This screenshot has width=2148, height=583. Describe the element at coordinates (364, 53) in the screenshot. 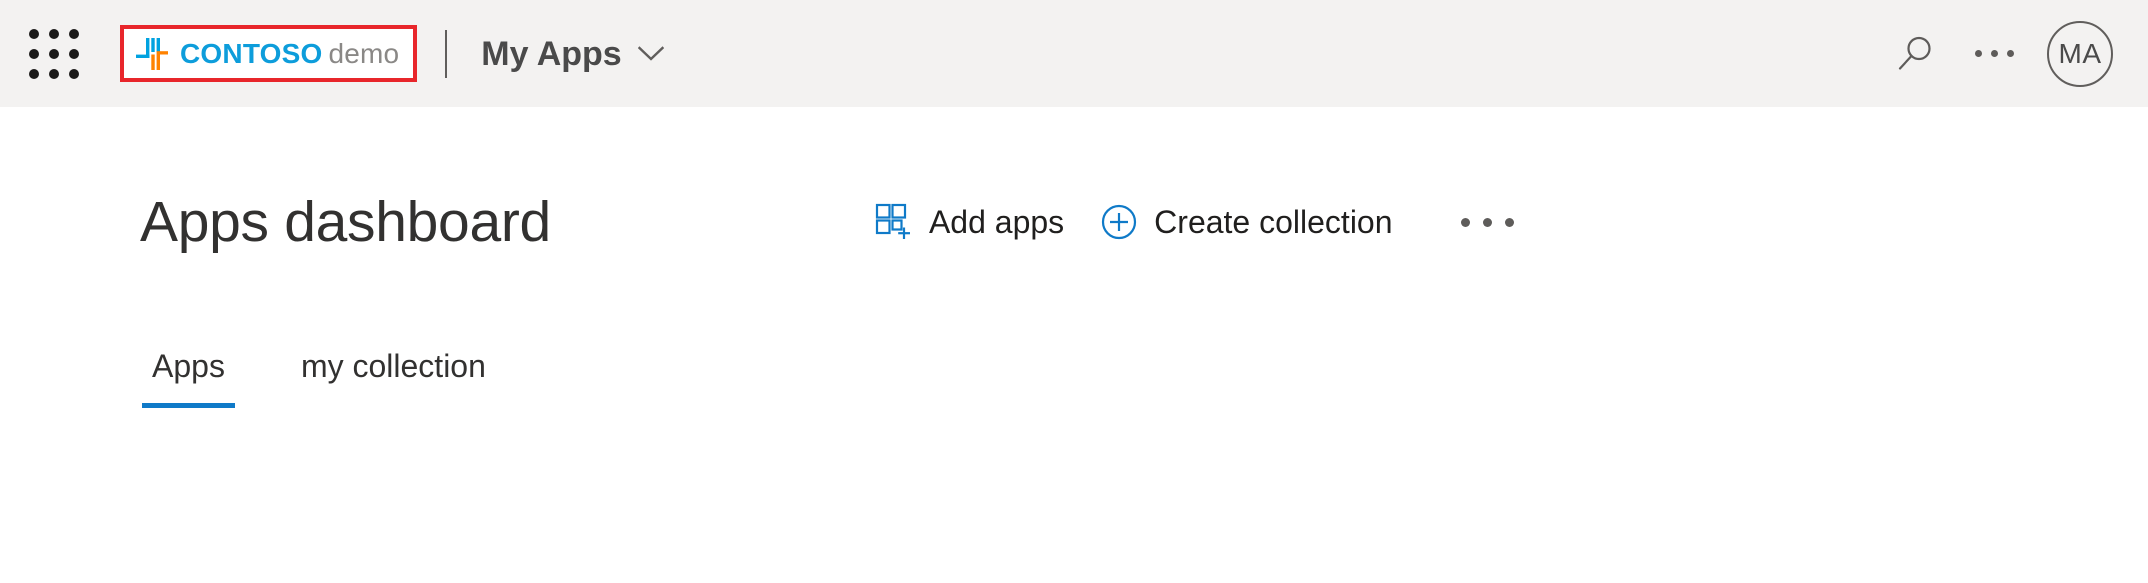

I see `brand-name-secondary: demo` at that location.